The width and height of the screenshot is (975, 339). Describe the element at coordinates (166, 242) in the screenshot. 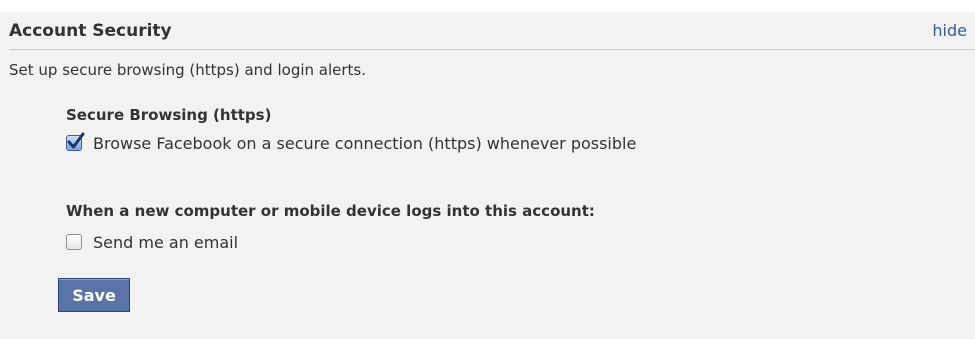

I see `email-alert-label: Send me an email` at that location.